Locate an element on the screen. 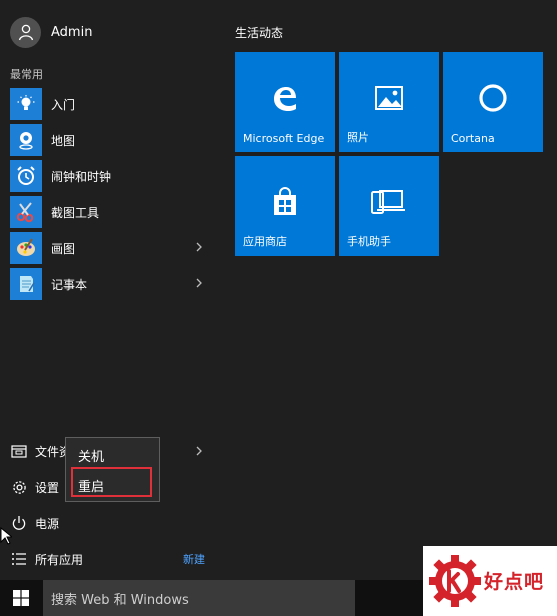  watermark: 好点吧 is located at coordinates (490, 581).